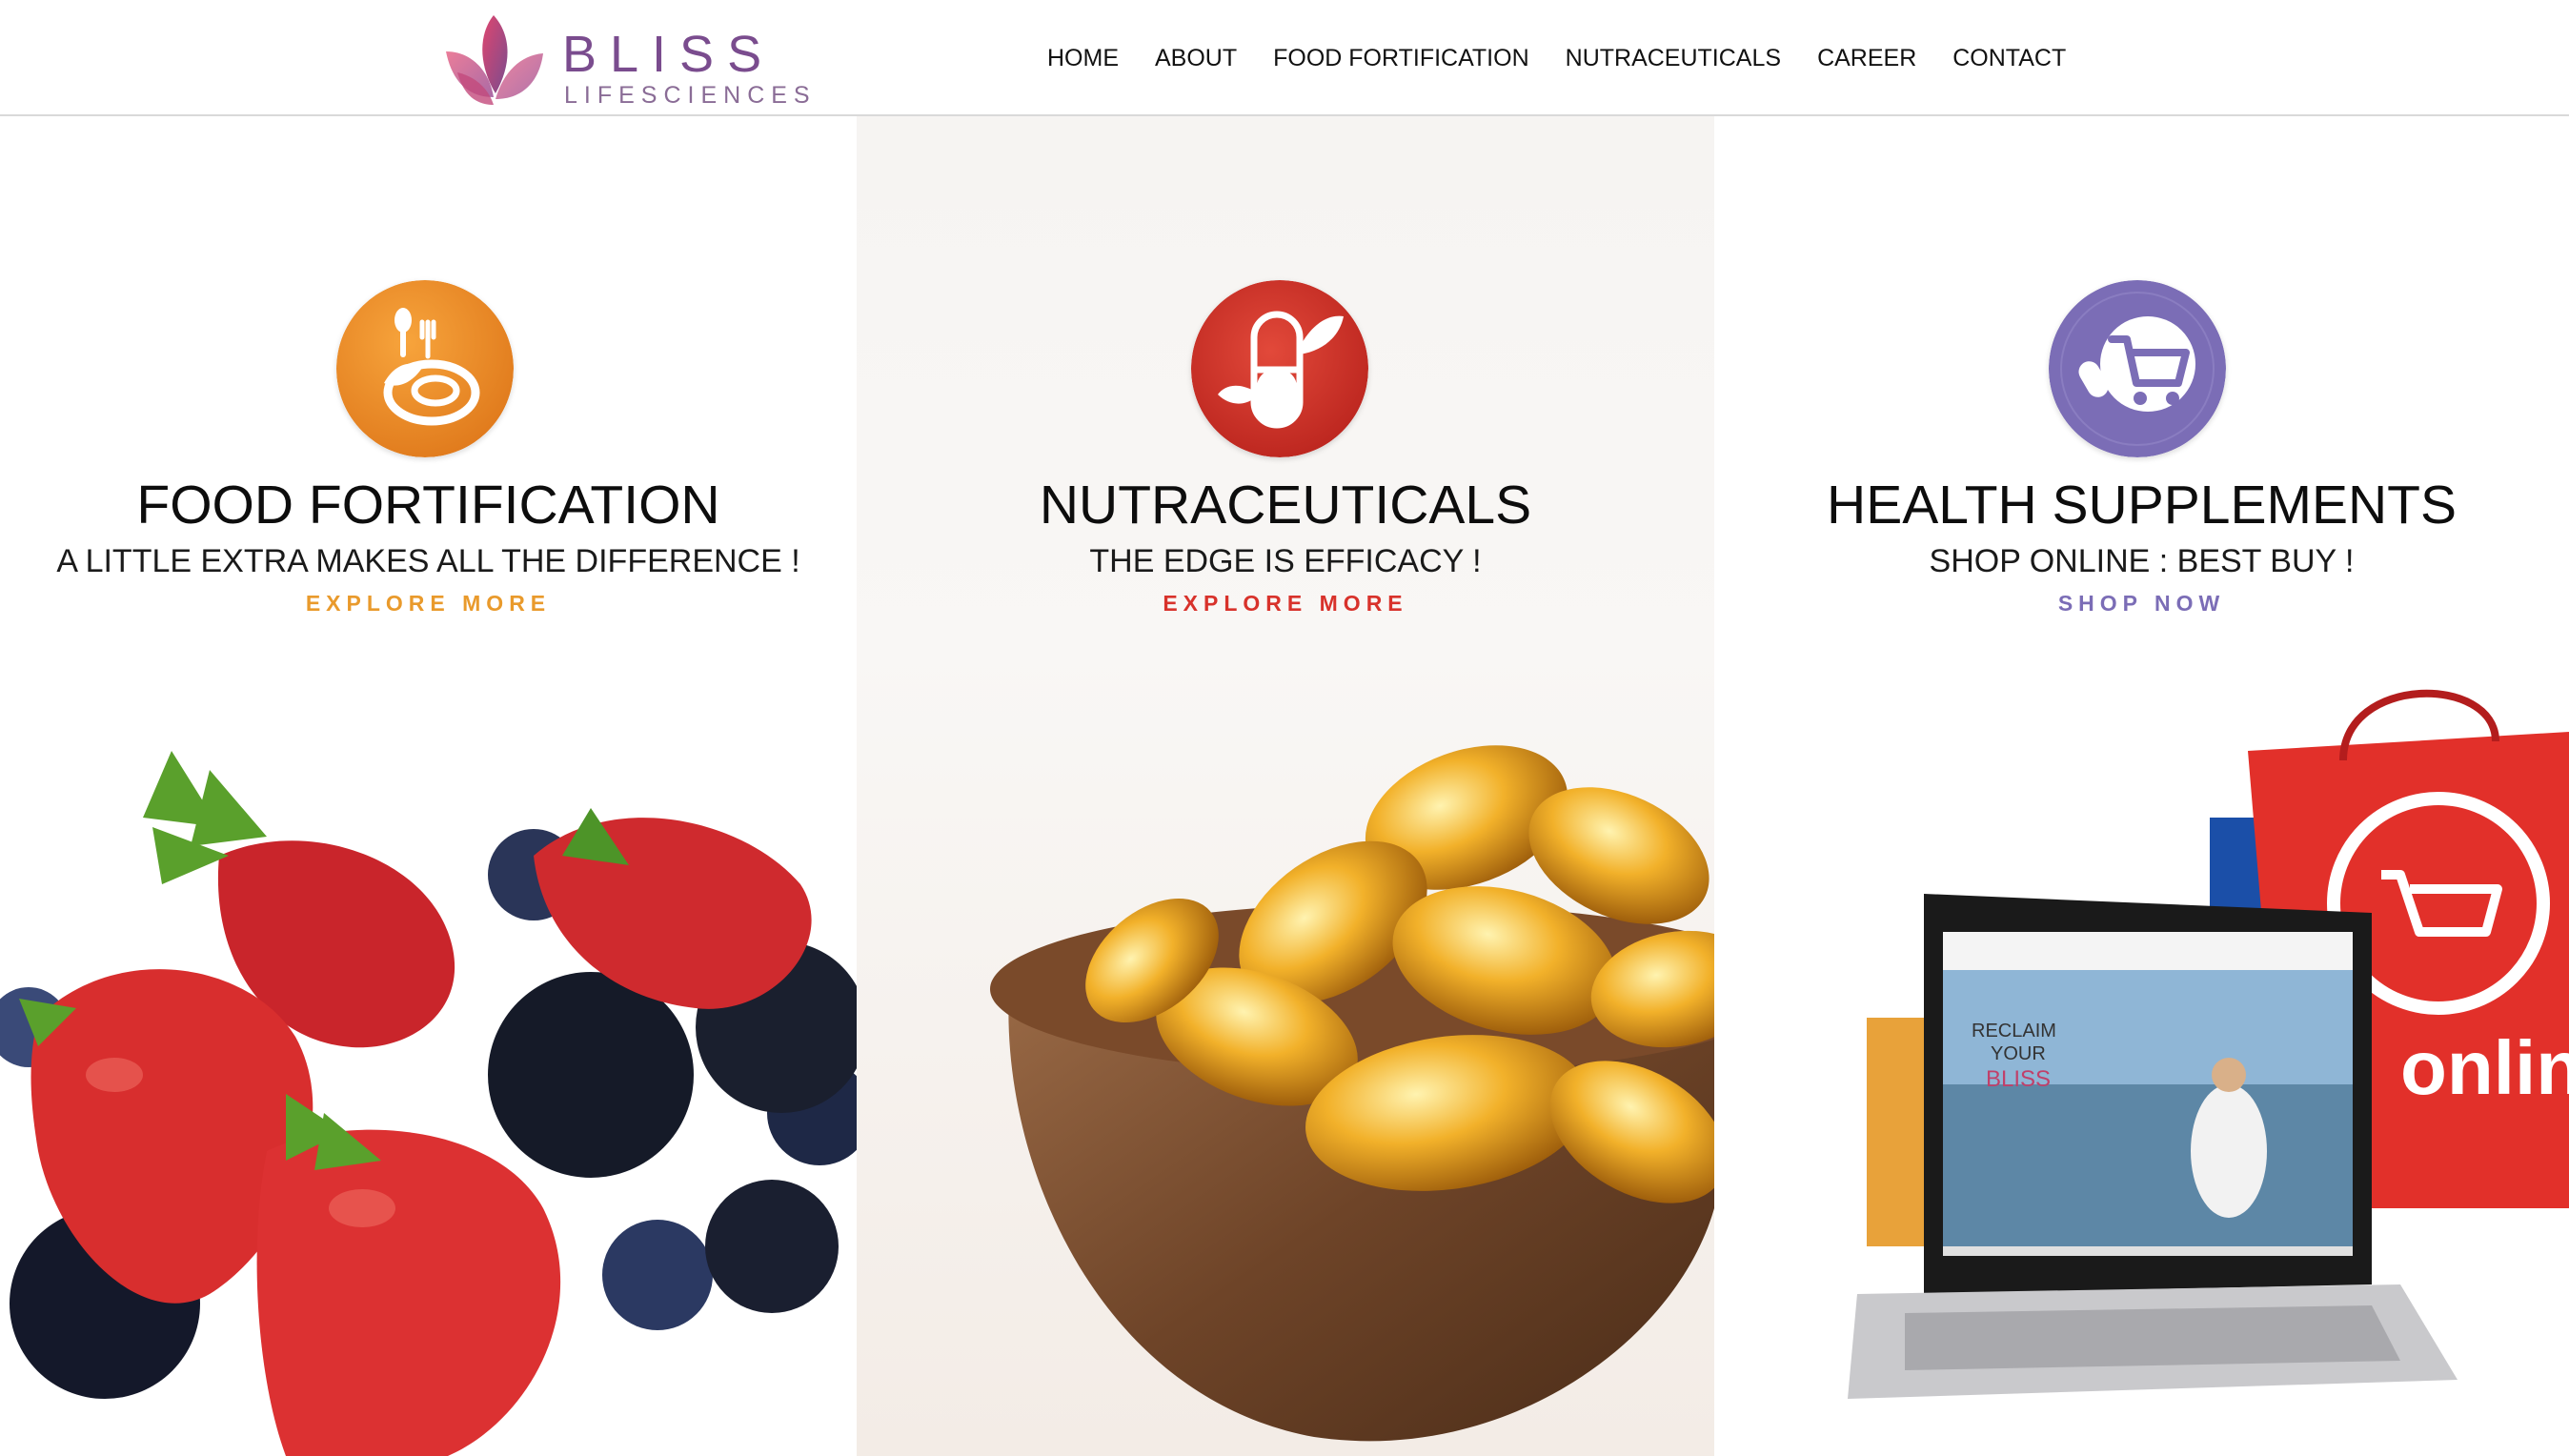  What do you see at coordinates (691, 95) in the screenshot?
I see `brand-tagline: LIFESCIENCES` at bounding box center [691, 95].